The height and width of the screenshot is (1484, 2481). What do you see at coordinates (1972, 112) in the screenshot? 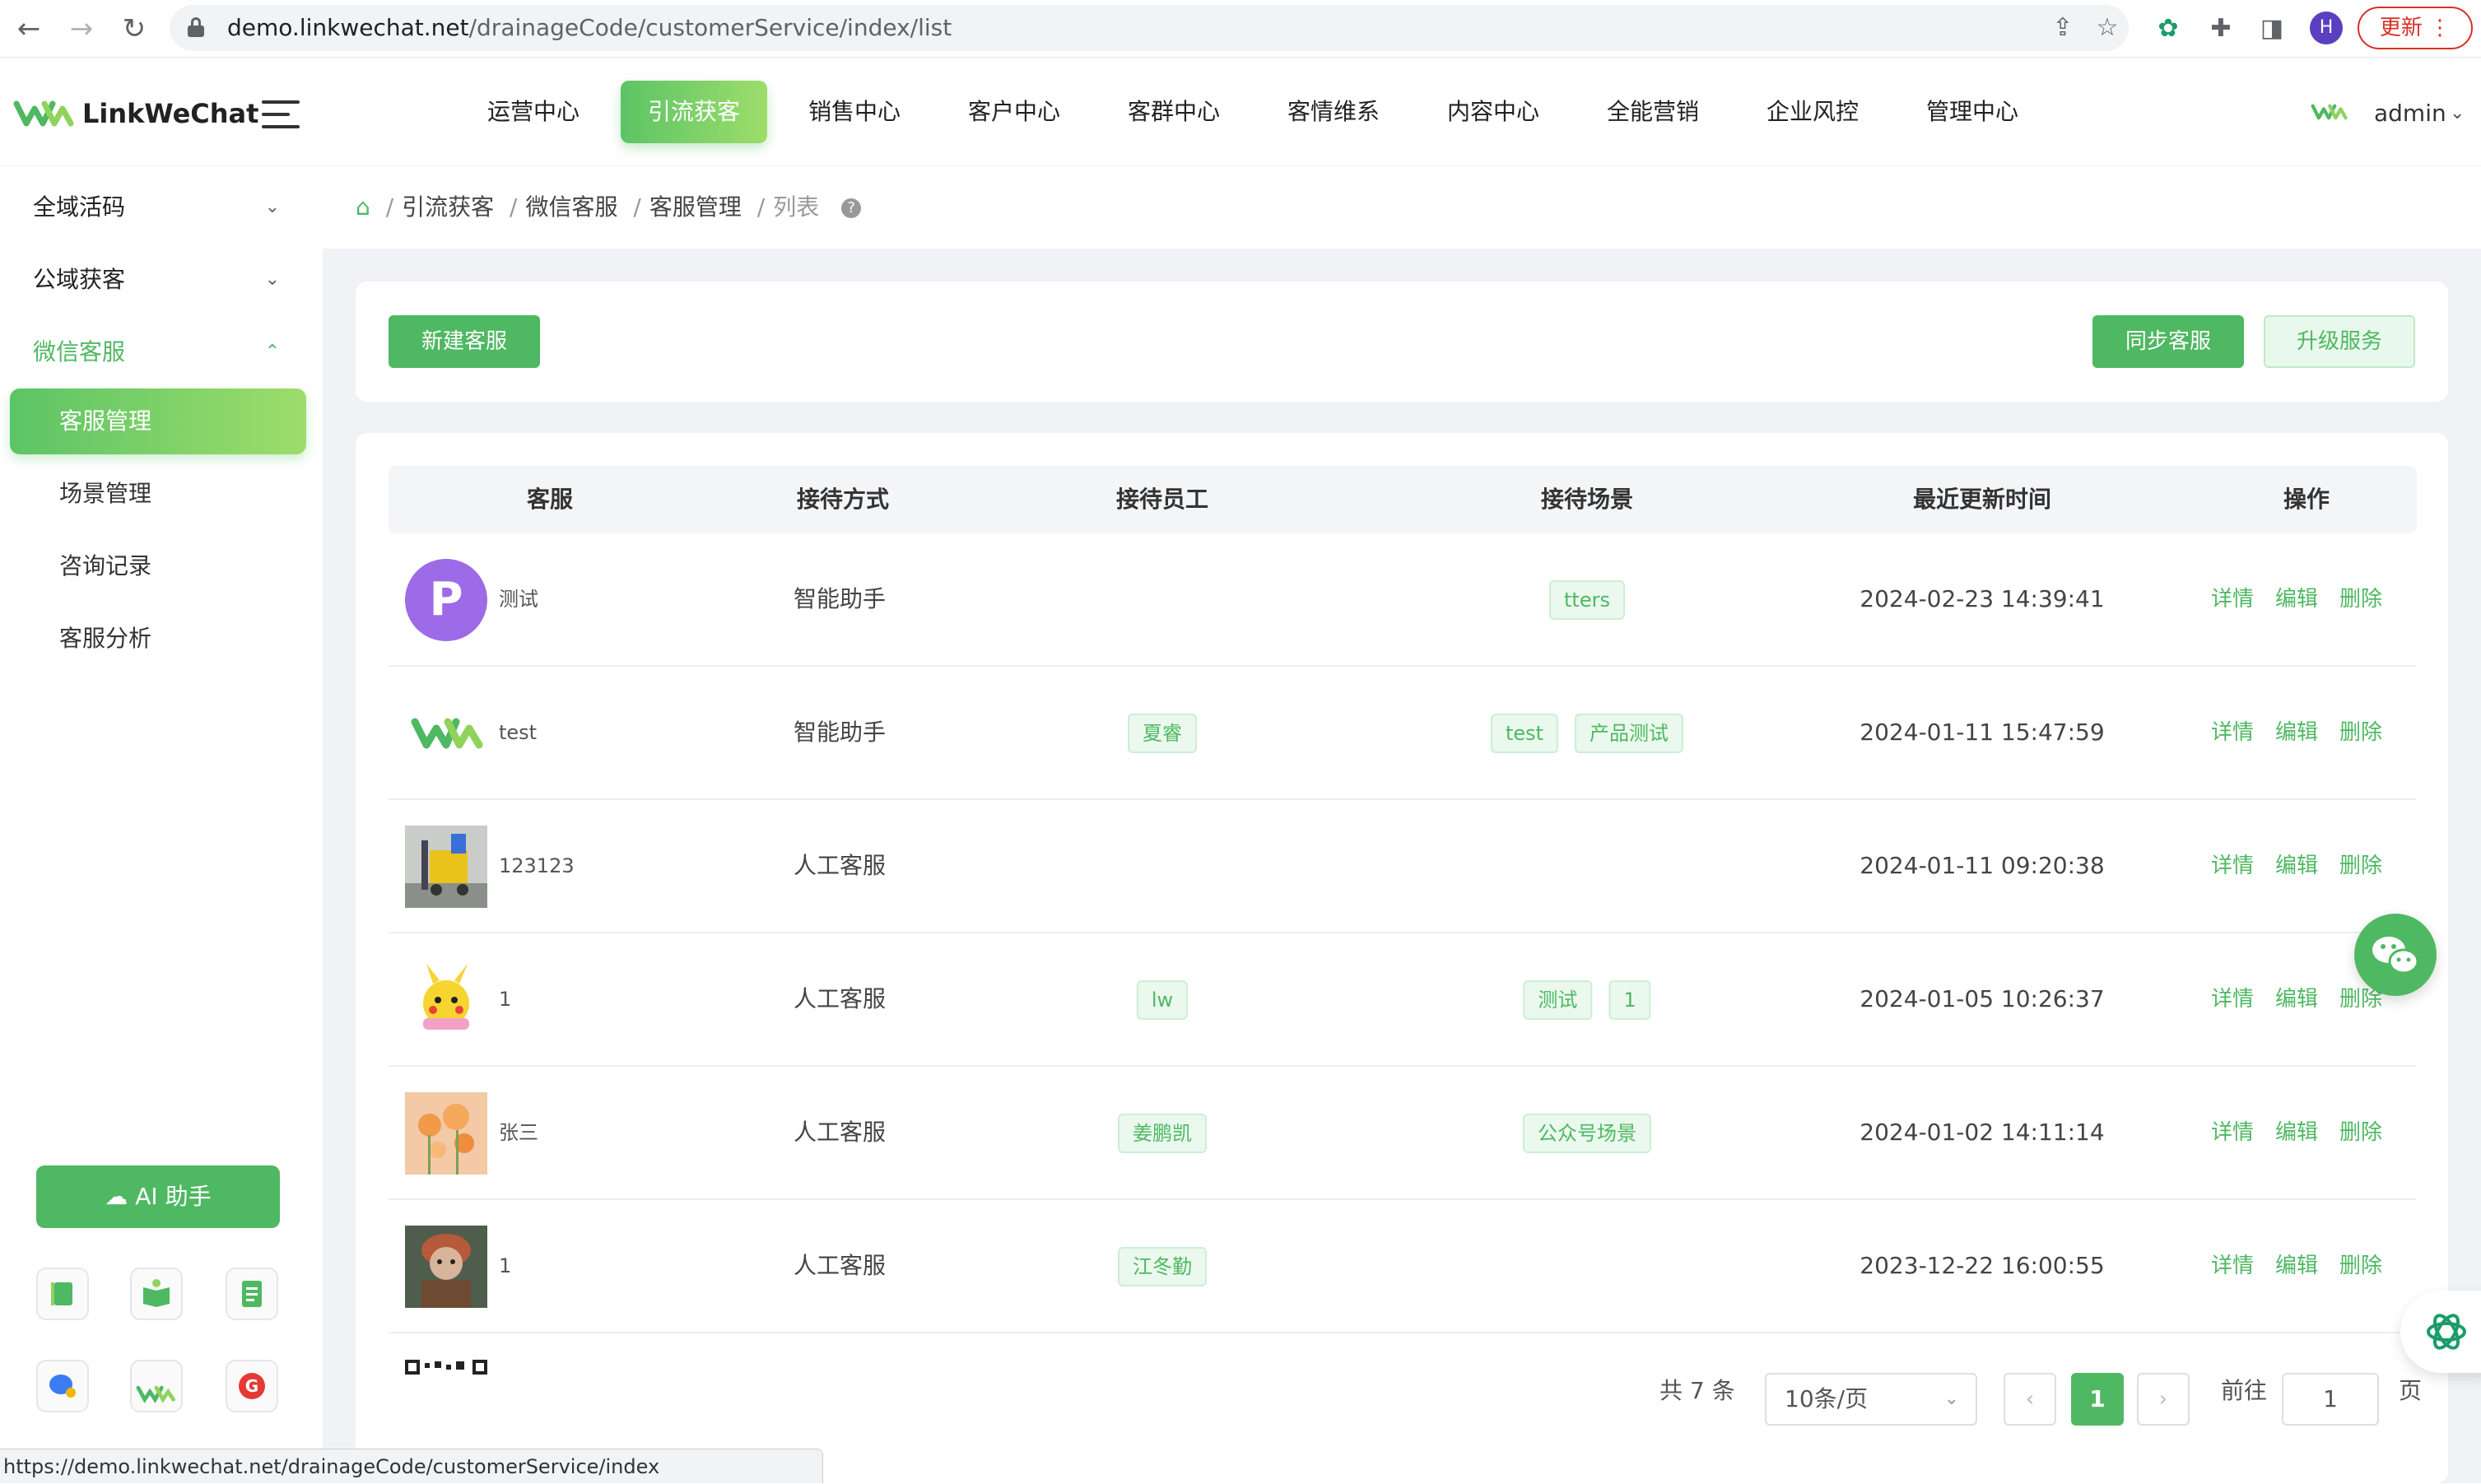
I see `topnav-item: 管理中心` at bounding box center [1972, 112].